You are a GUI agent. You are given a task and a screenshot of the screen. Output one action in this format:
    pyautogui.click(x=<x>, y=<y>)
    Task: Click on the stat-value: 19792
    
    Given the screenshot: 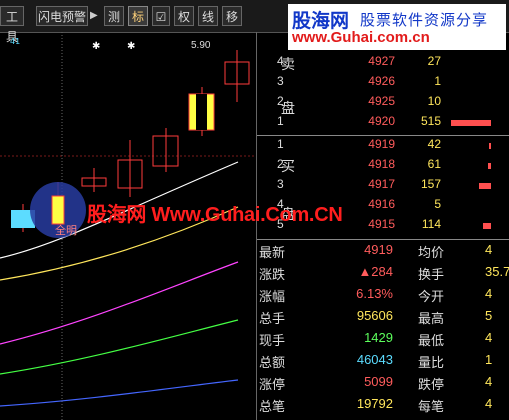 What is the action you would take?
    pyautogui.click(x=374, y=403)
    